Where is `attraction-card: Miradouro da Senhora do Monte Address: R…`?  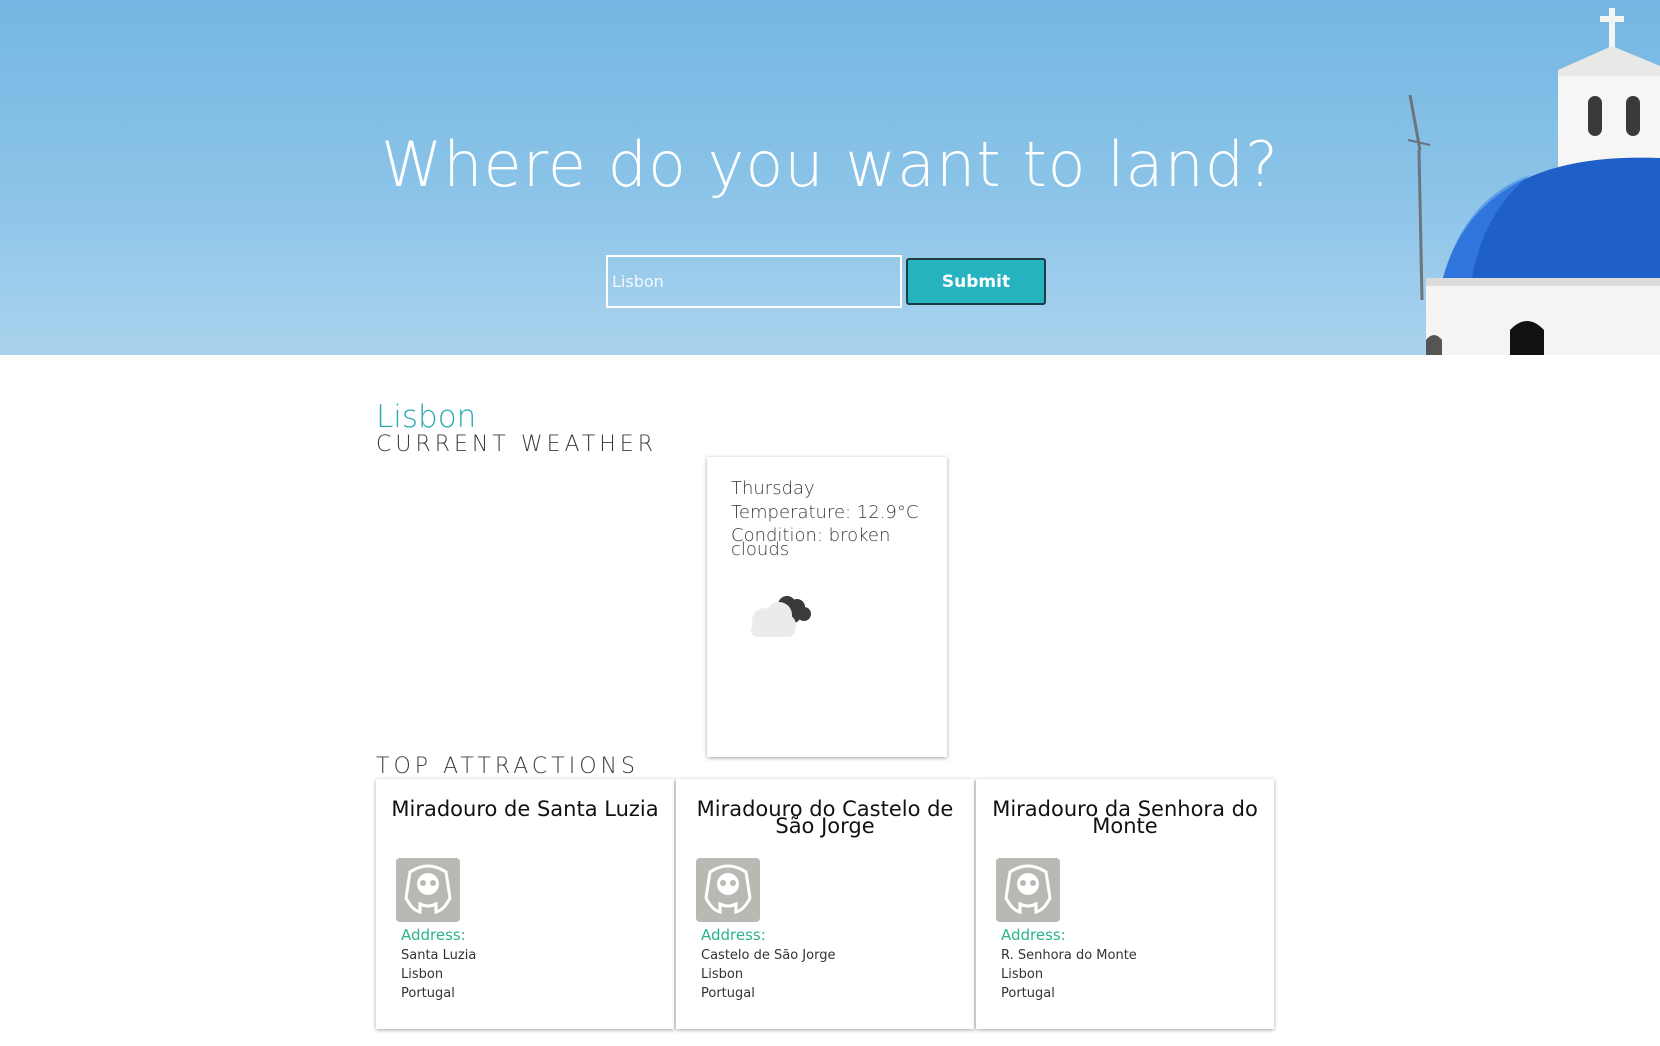
attraction-card: Miradouro da Senhora do Monte Address: R… is located at coordinates (1125, 904).